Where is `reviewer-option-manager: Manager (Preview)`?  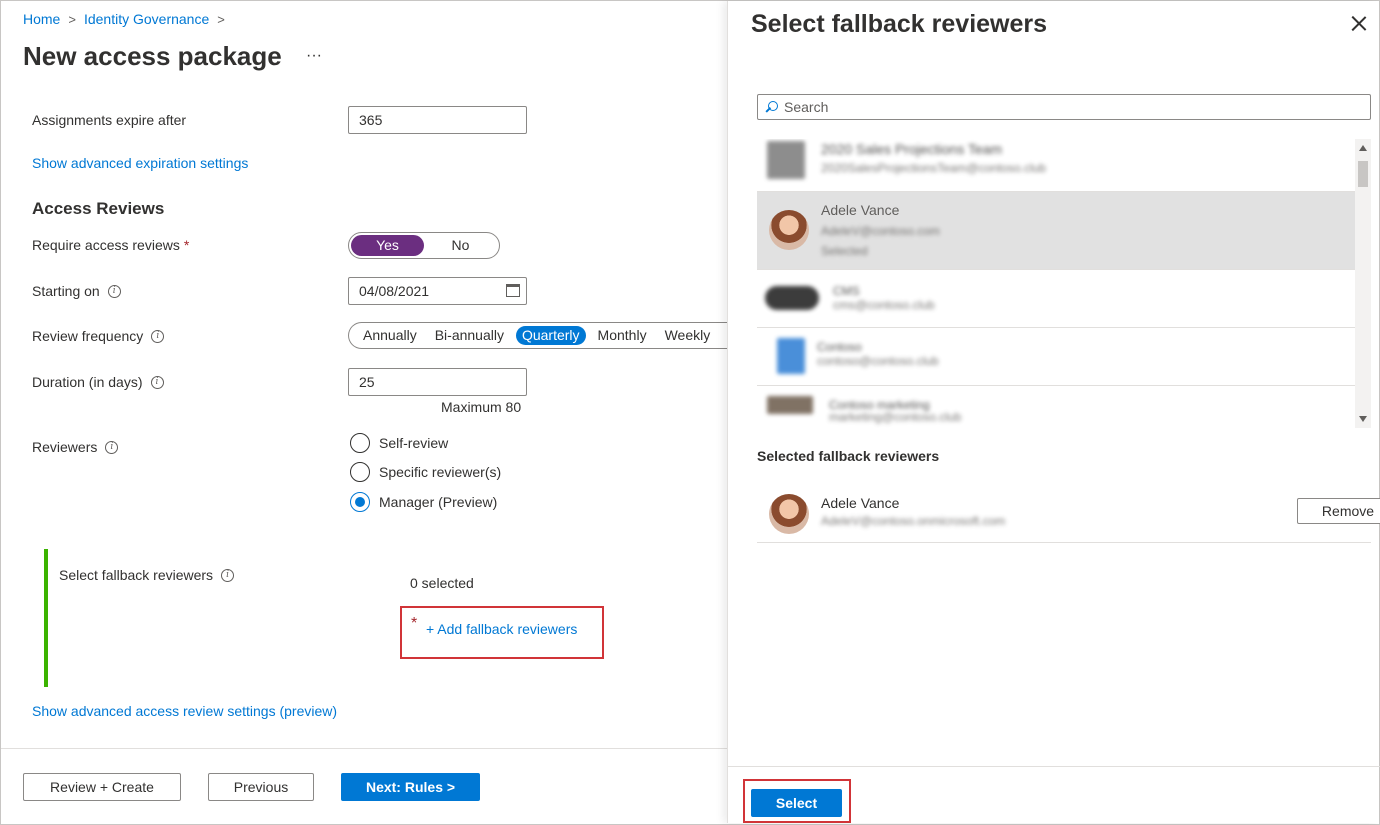 reviewer-option-manager: Manager (Preview) is located at coordinates (423, 502).